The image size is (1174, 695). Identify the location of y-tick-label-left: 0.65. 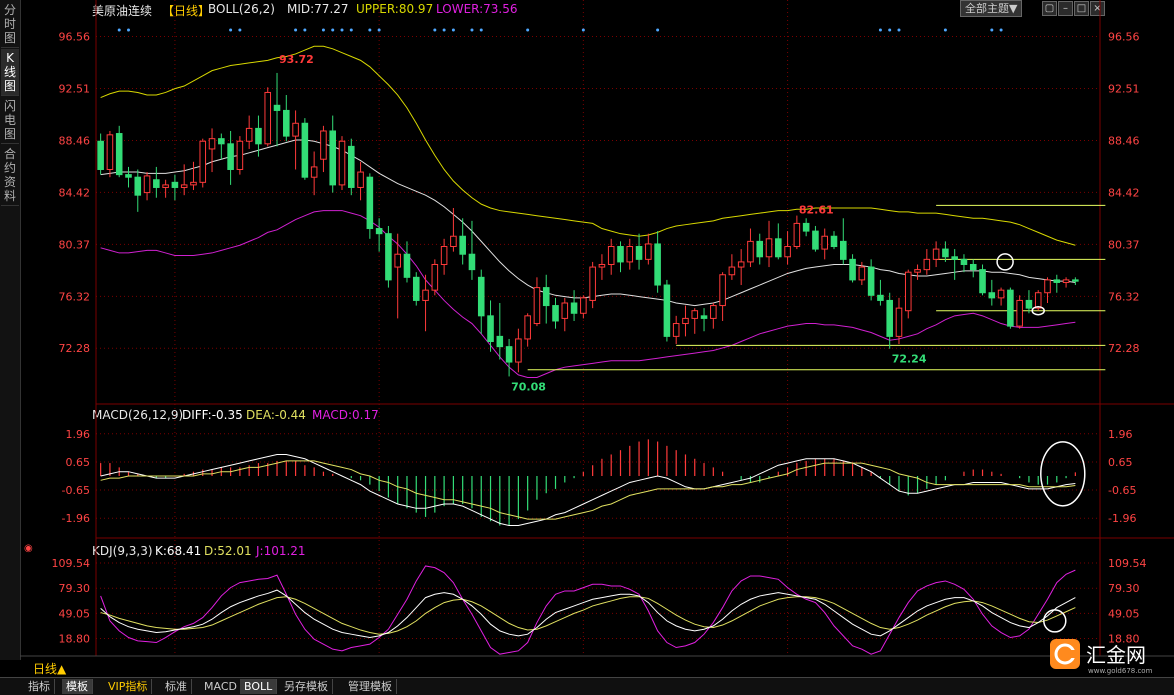
(78, 462).